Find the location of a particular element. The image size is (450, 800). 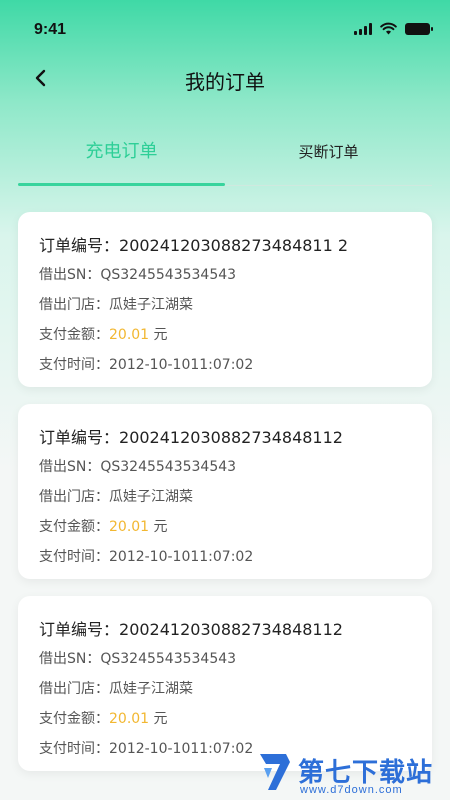

status-time: 9:41 is located at coordinates (50, 29).